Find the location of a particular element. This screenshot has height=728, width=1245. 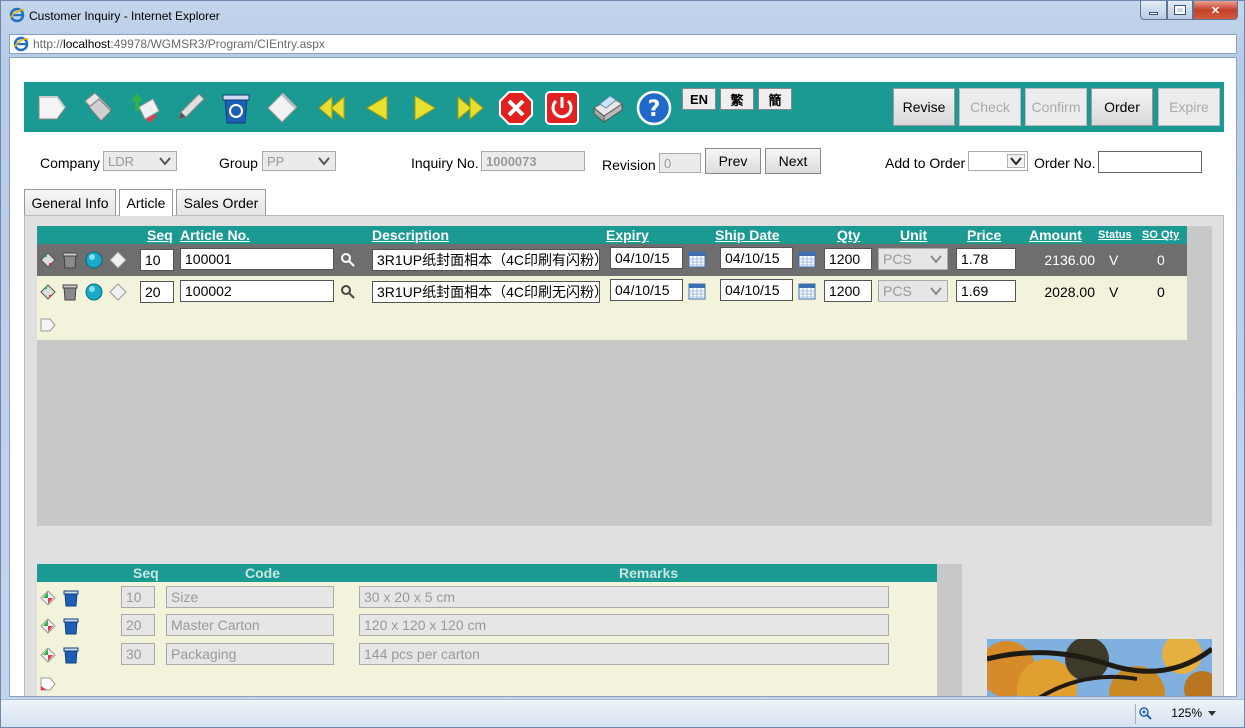

edit-button is located at coordinates (190, 108).